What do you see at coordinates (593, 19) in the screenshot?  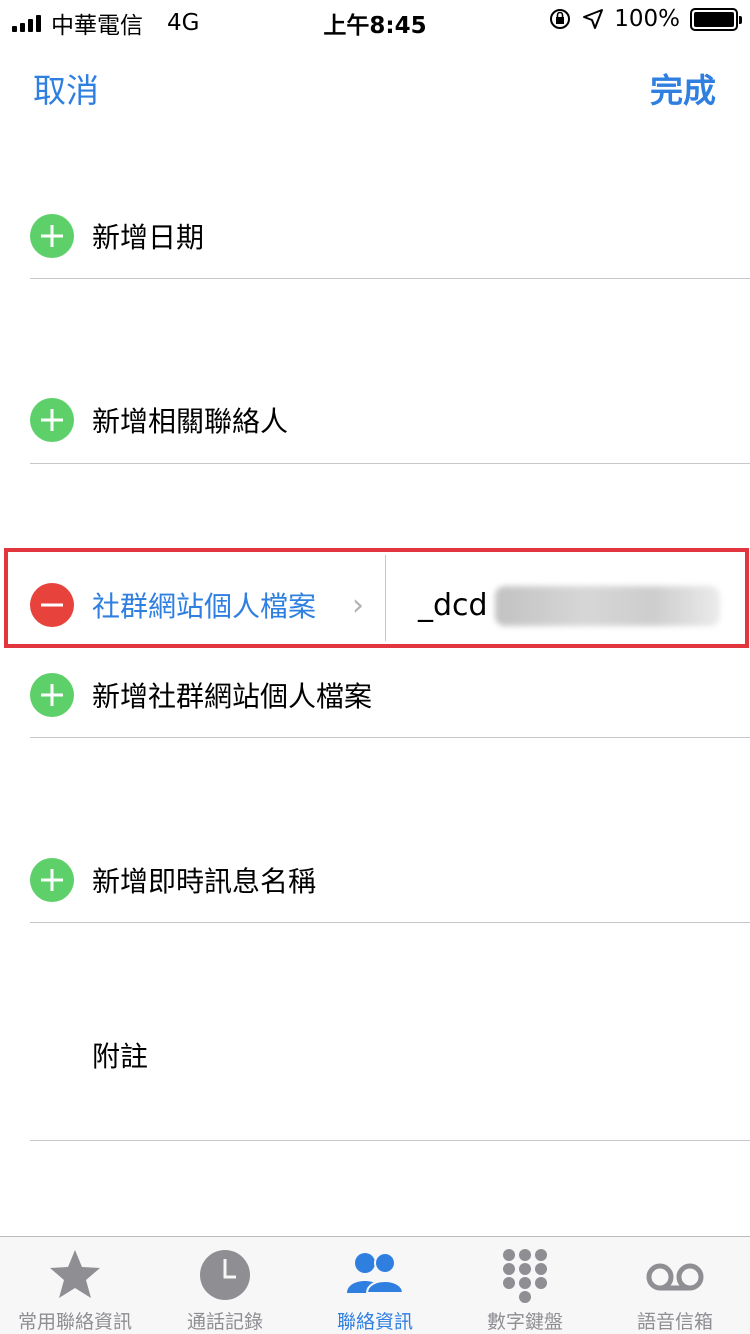 I see `location-icon` at bounding box center [593, 19].